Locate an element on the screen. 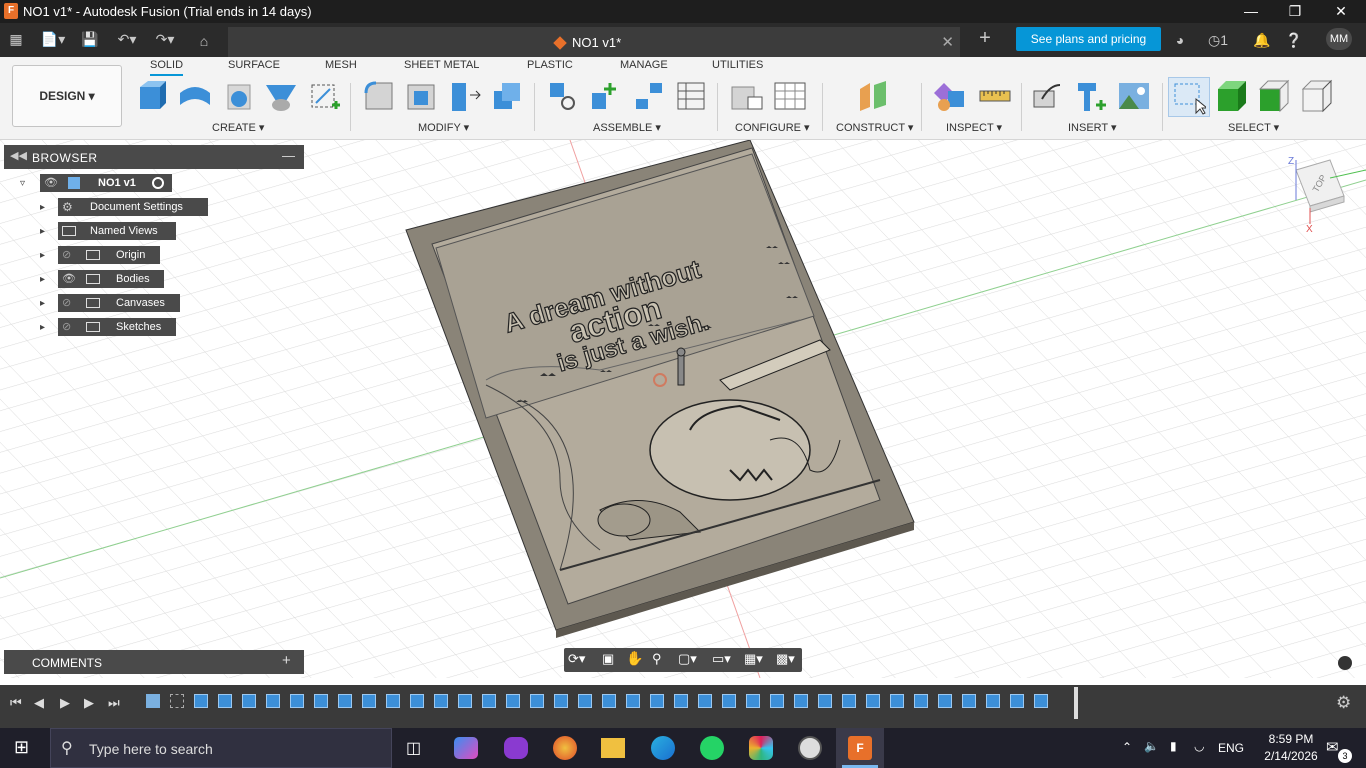 This screenshot has width=1366, height=768. help-hint-icon is located at coordinates (1345, 663).